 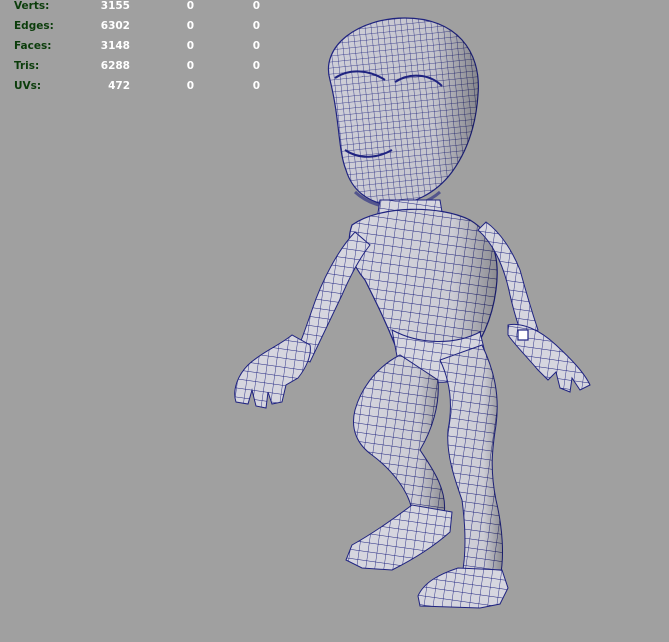 I want to click on head-mesh, so click(x=403, y=113).